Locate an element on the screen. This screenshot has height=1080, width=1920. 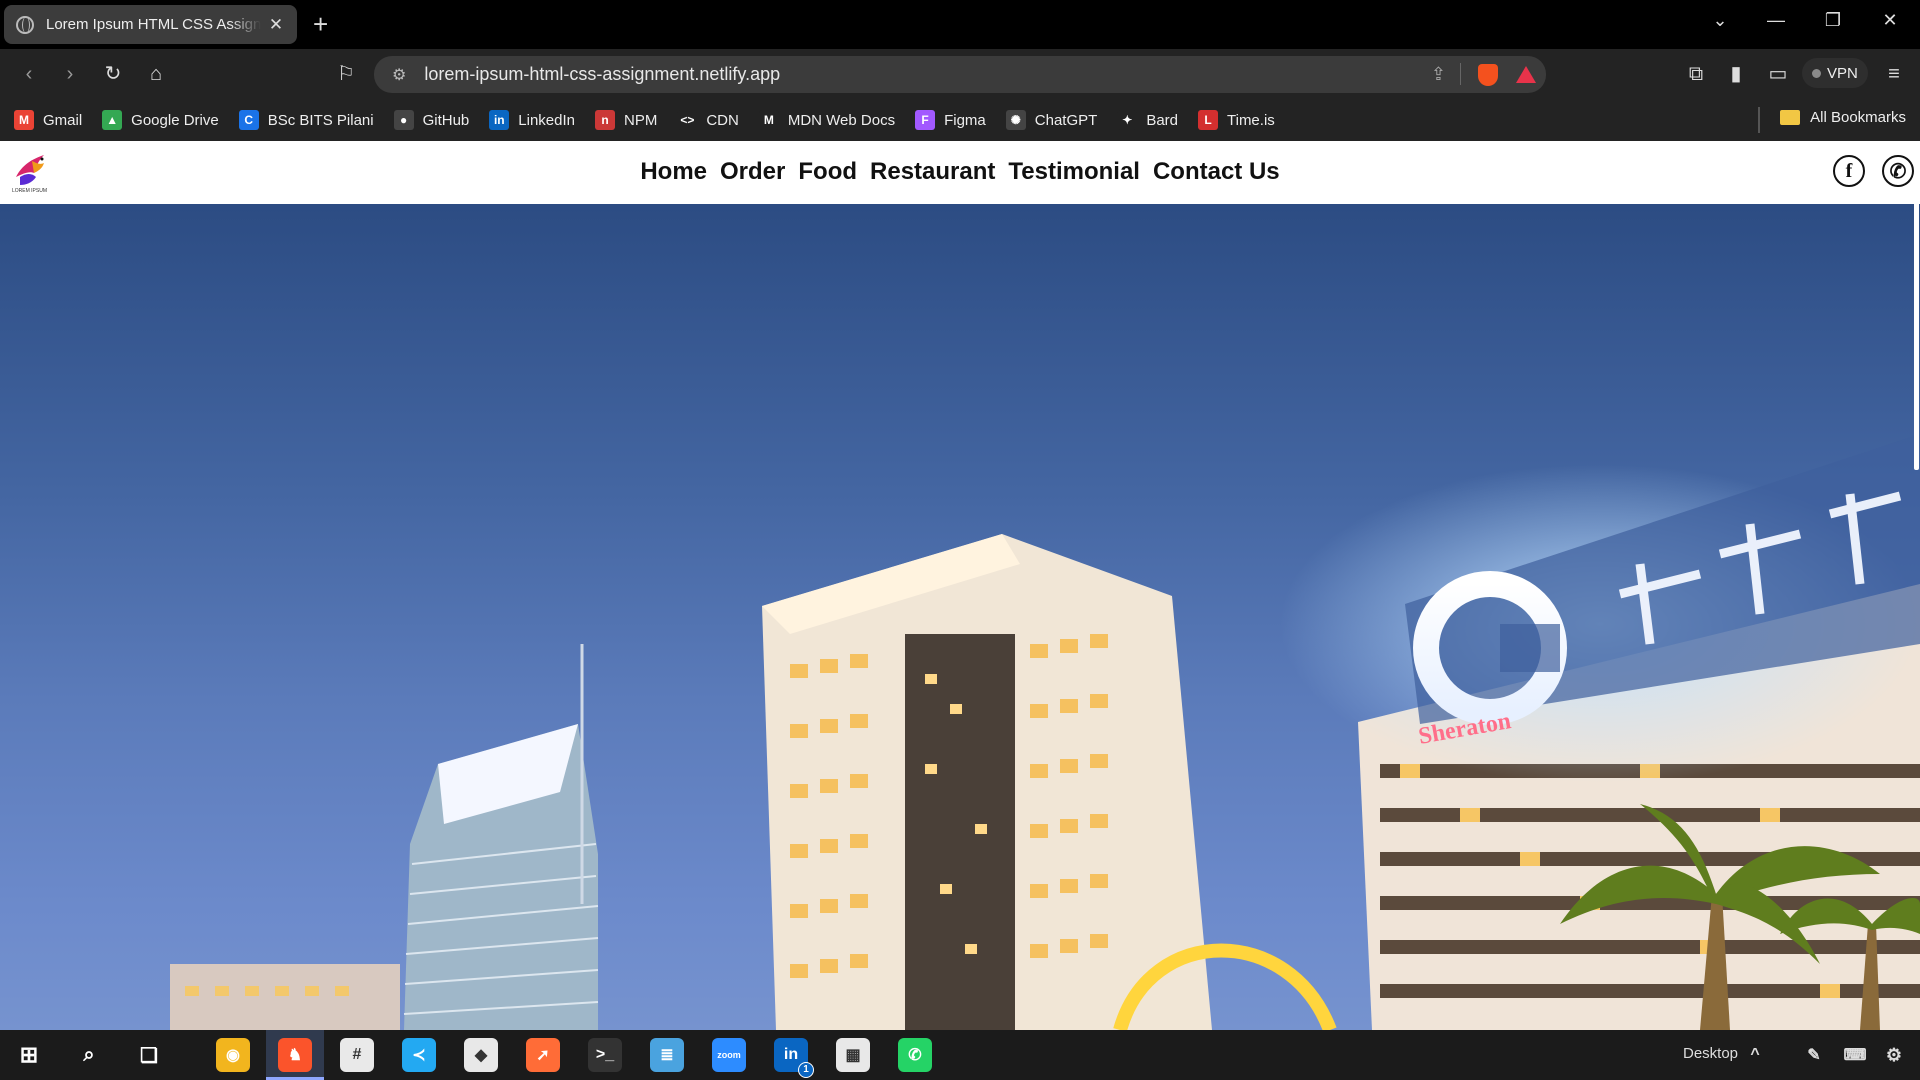
nav-home: Home is located at coordinates (673, 172).